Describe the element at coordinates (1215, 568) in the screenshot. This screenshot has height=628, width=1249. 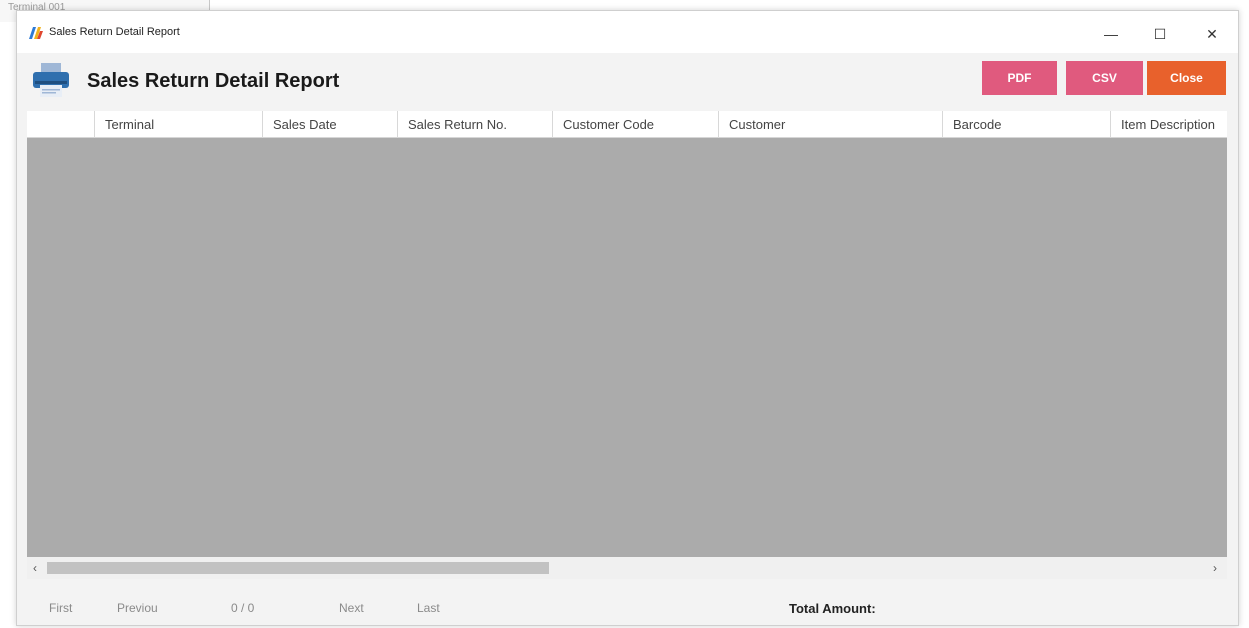
I see `scroll-right-icon: ›` at that location.